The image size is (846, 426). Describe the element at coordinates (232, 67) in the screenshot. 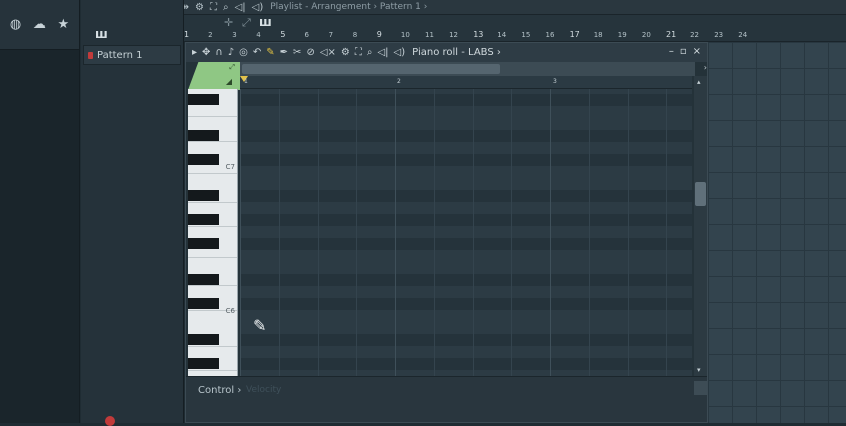

I see `resize-icon: ⤢` at that location.